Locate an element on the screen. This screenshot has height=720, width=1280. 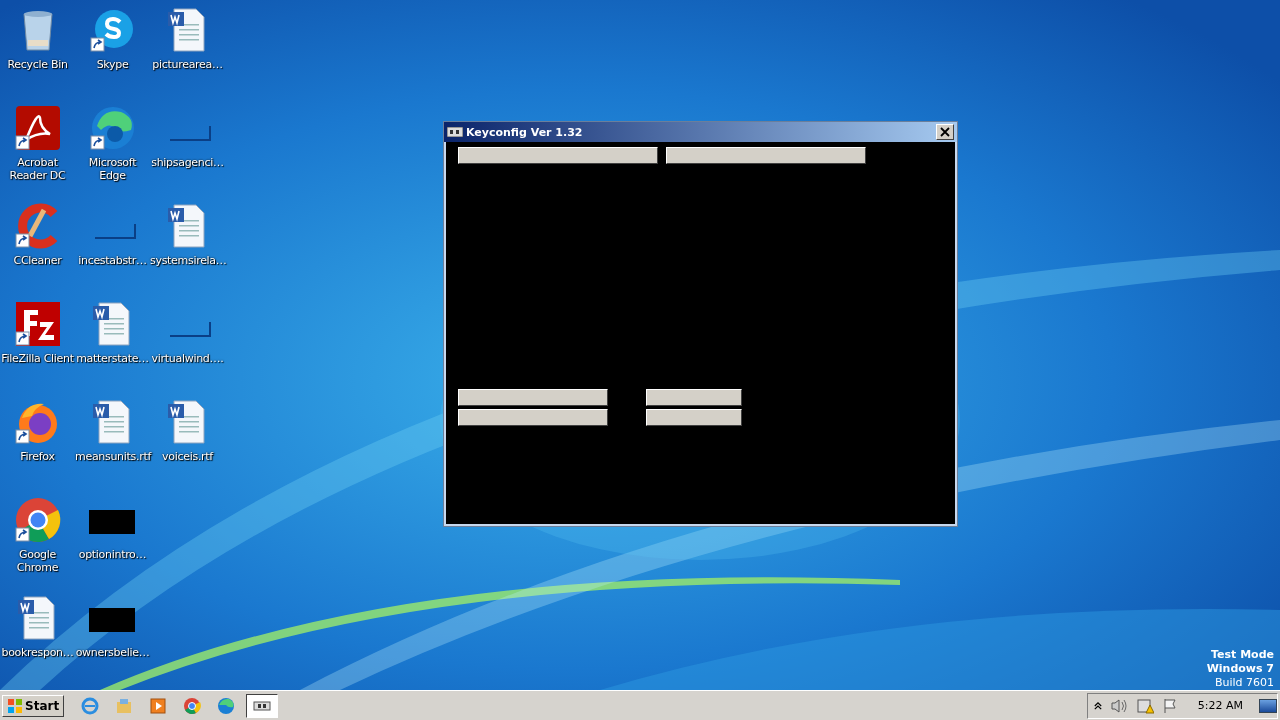
play-icon is located at coordinates (158, 705).